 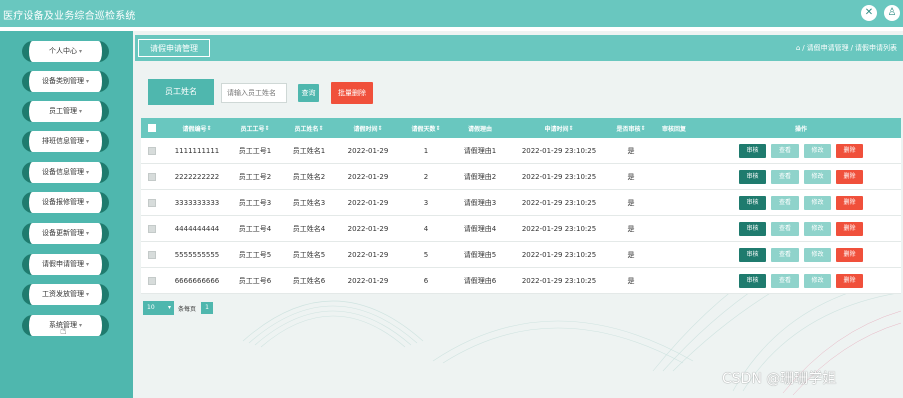 What do you see at coordinates (69, 16) in the screenshot?
I see `app-title: 医疗设备及业务综合巡检系统` at bounding box center [69, 16].